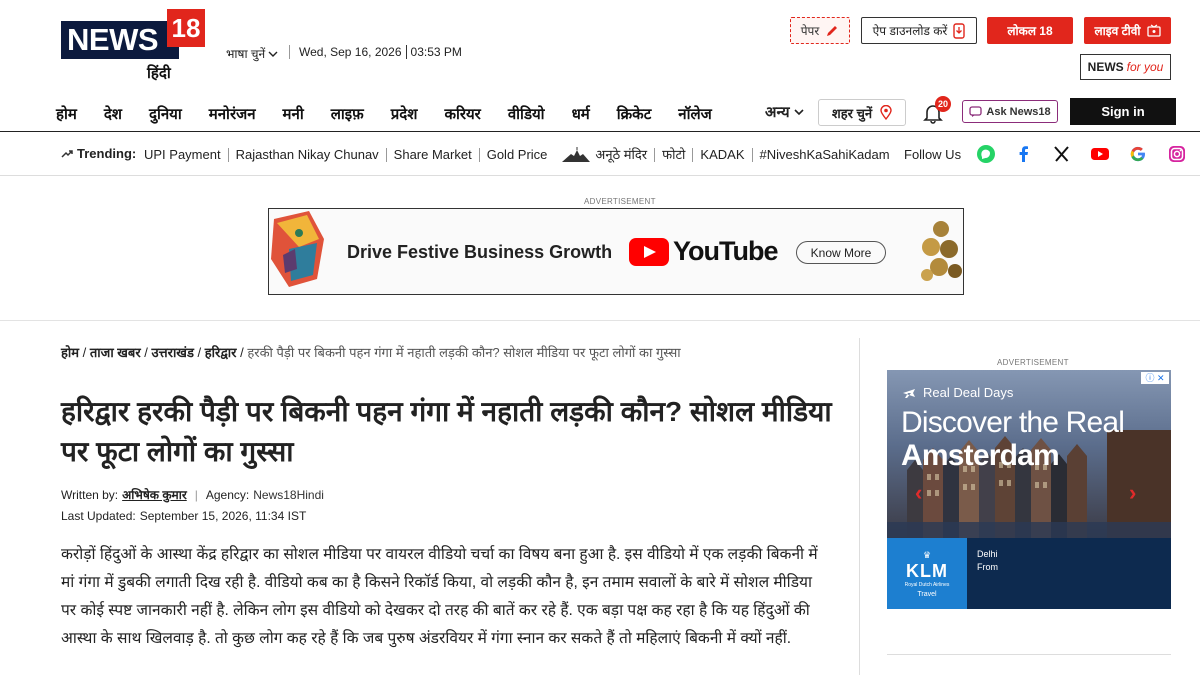 Image resolution: width=1200 pixels, height=675 pixels. Describe the element at coordinates (432, 155) in the screenshot. I see `trending-item: Share Market` at that location.